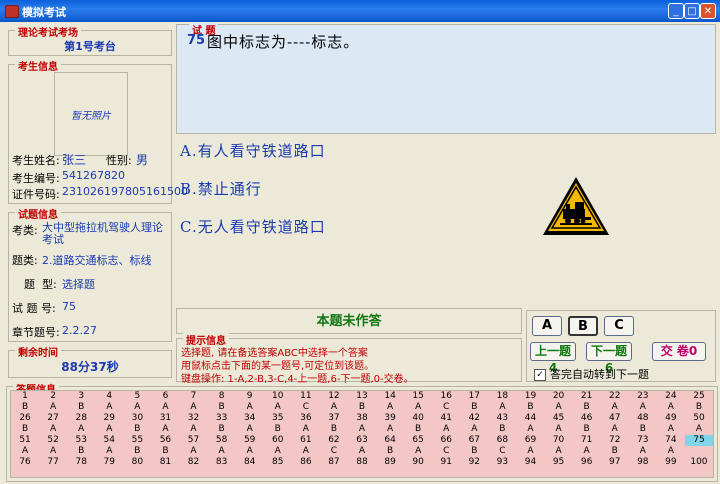  Describe the element at coordinates (362, 462) in the screenshot. I see `question-number-cell: 88` at that location.